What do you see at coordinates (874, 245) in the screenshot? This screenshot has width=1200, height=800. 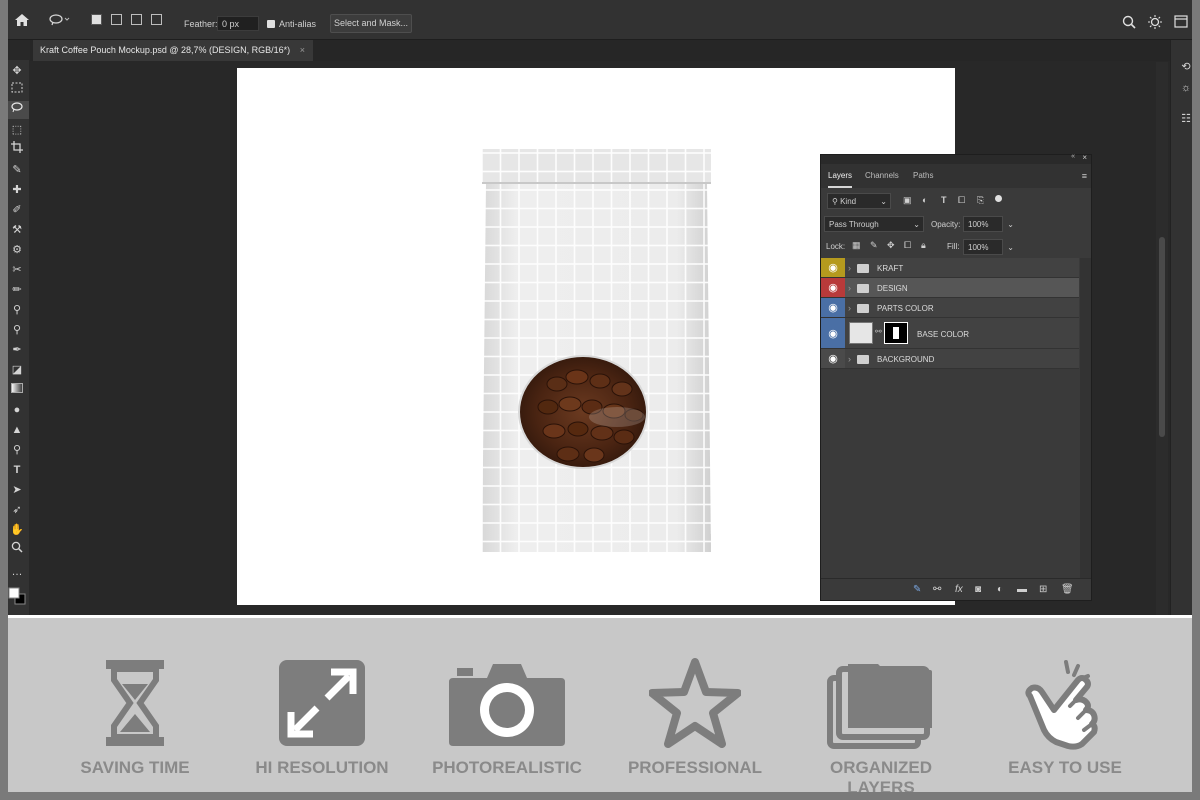 I see `lock-image-icon: ✎` at bounding box center [874, 245].